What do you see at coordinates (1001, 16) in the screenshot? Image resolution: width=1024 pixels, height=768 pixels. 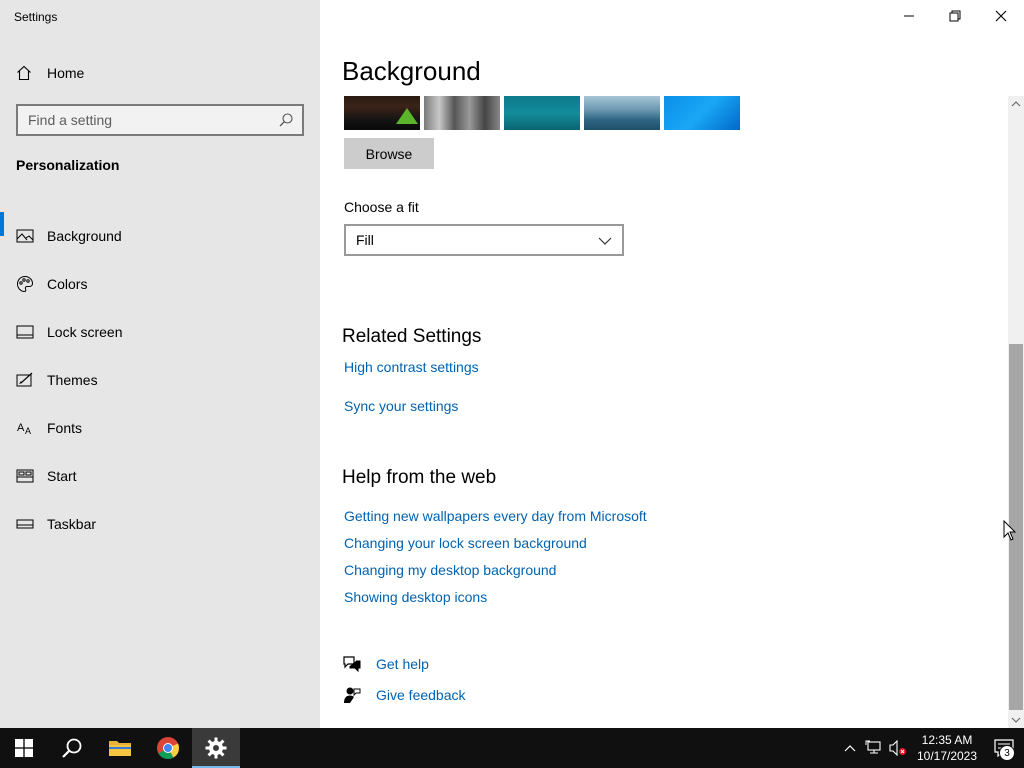 I see `close-button` at bounding box center [1001, 16].